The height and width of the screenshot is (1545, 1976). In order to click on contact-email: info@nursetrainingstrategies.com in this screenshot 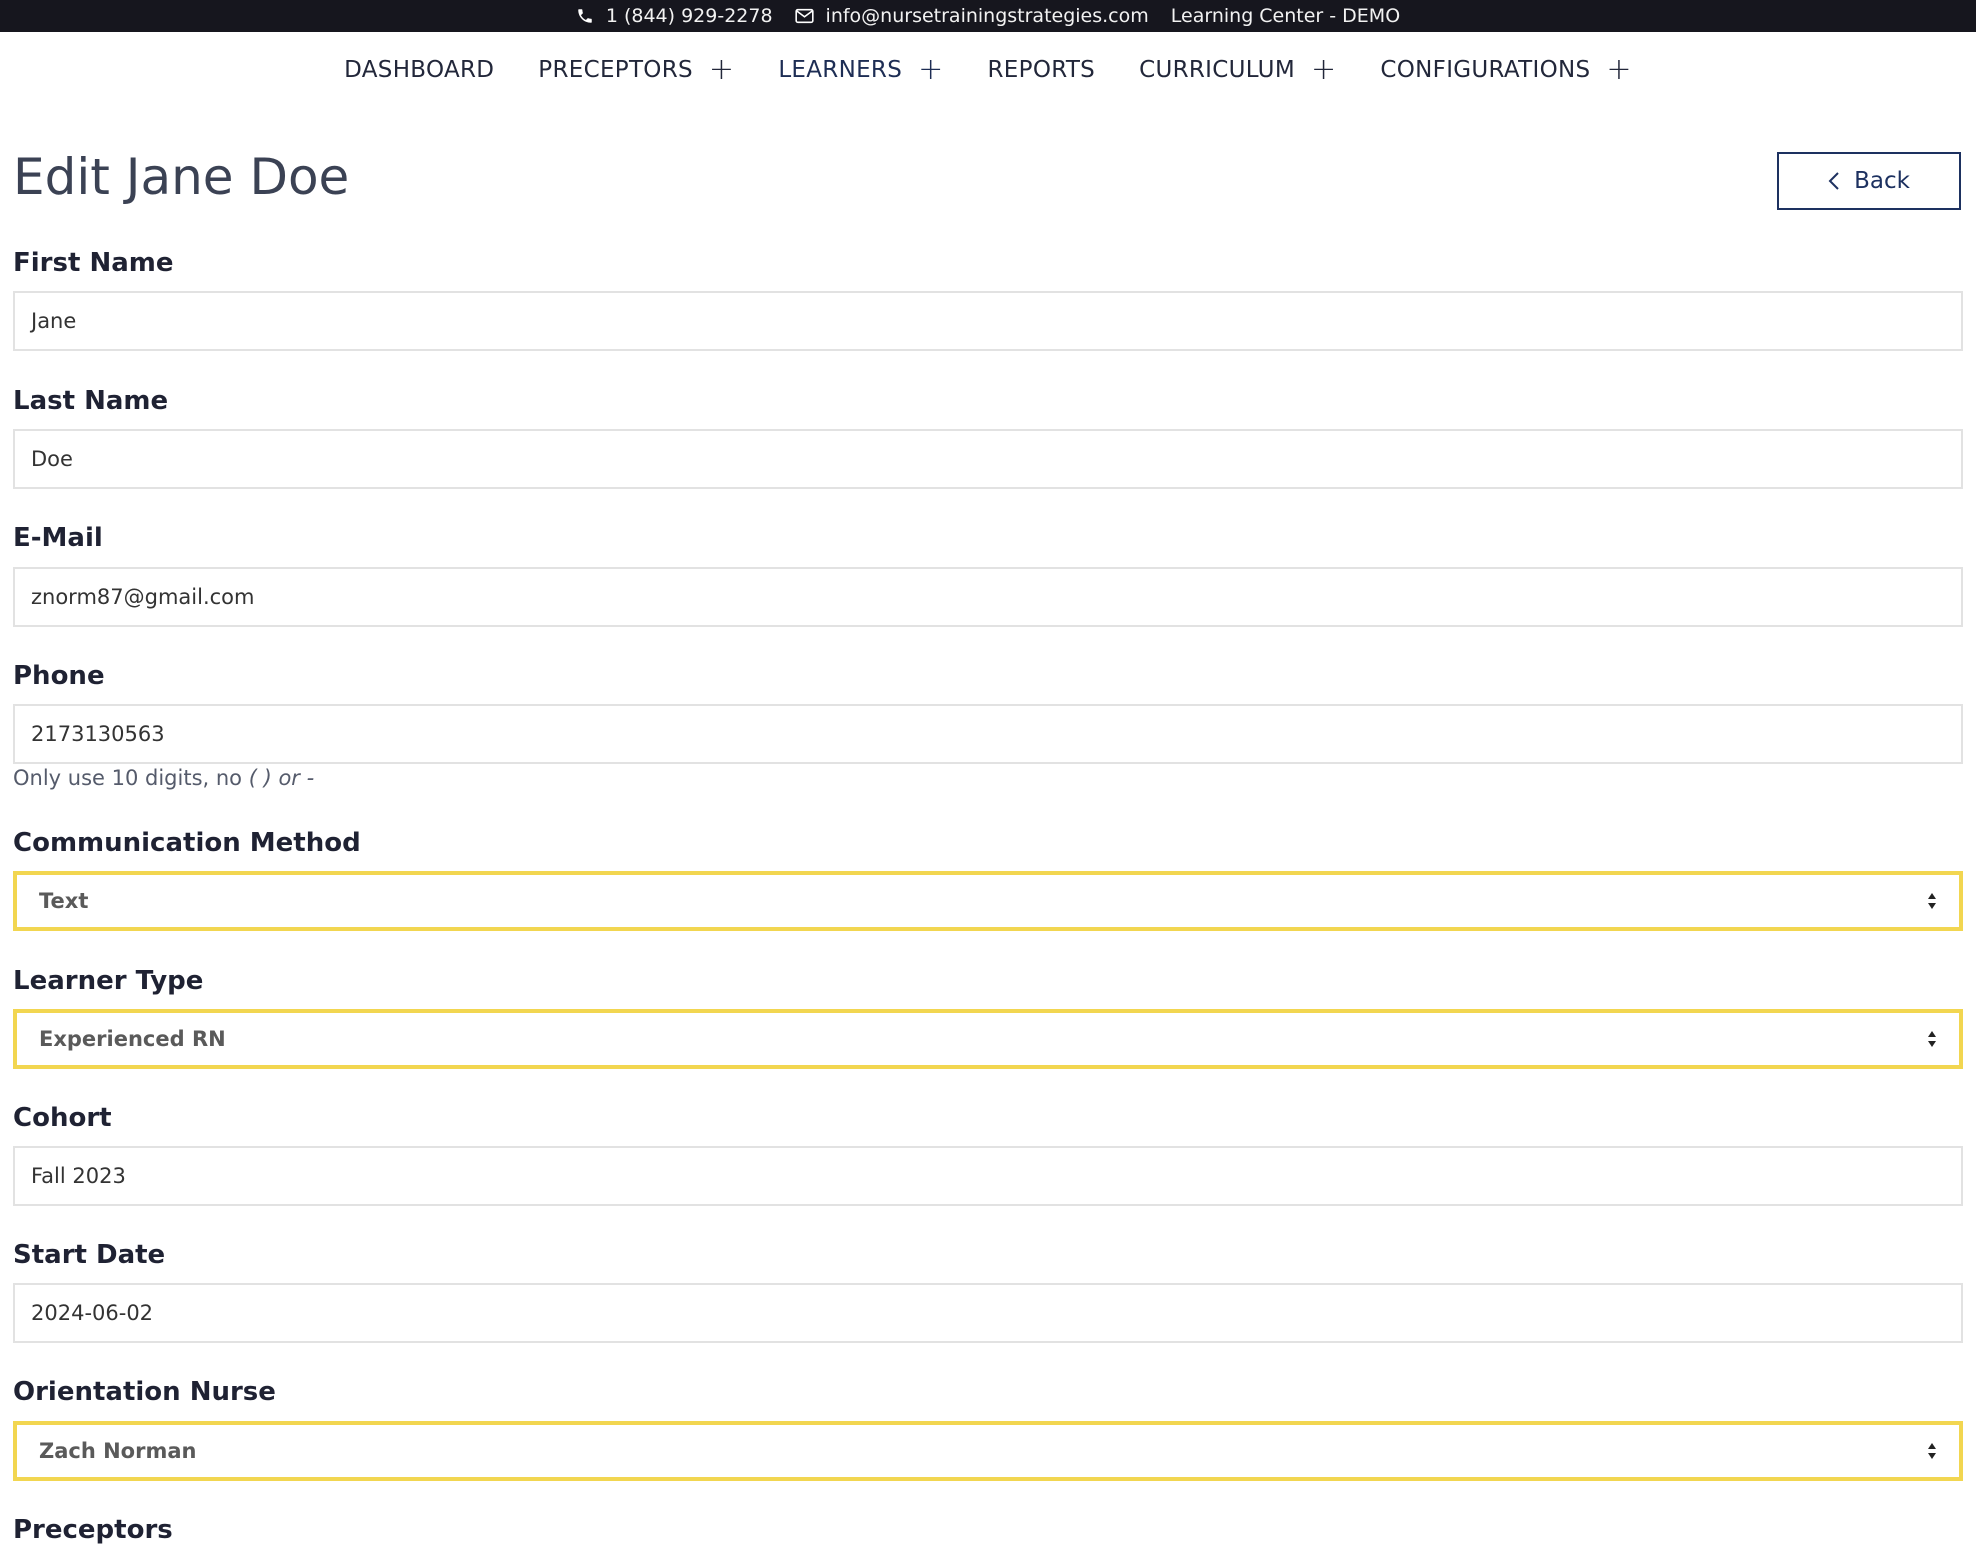, I will do `click(971, 16)`.